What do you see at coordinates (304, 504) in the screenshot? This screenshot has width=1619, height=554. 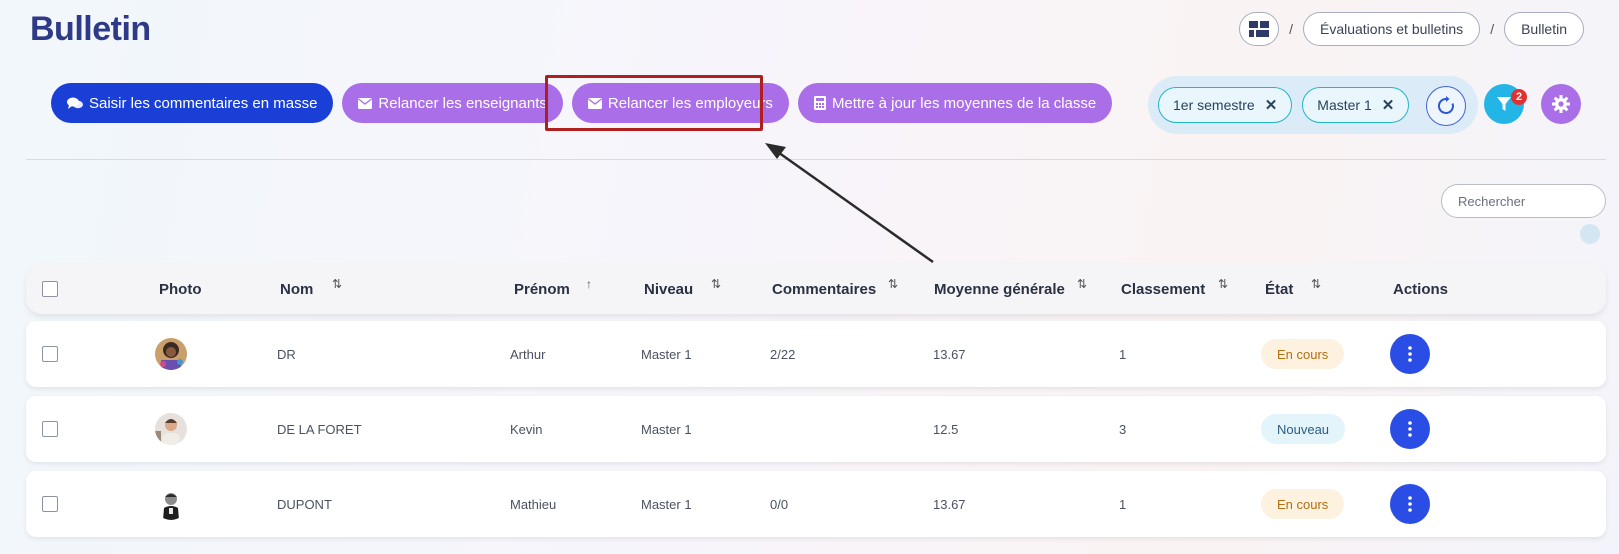 I see `nom-cell: DUPONT` at bounding box center [304, 504].